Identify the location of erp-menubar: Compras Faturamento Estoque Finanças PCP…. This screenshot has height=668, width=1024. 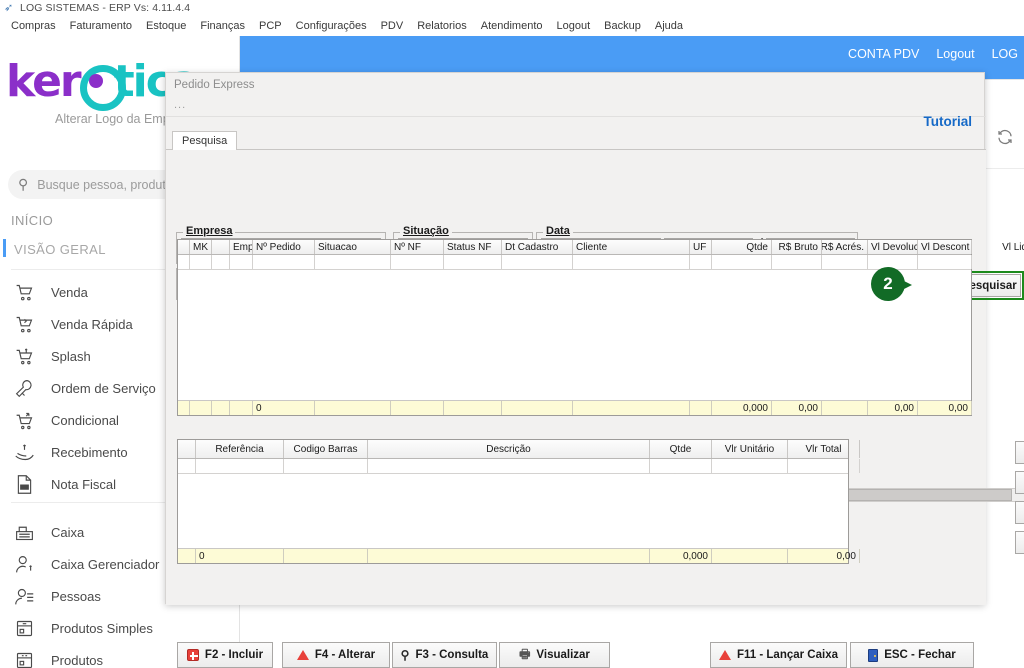
(512, 25).